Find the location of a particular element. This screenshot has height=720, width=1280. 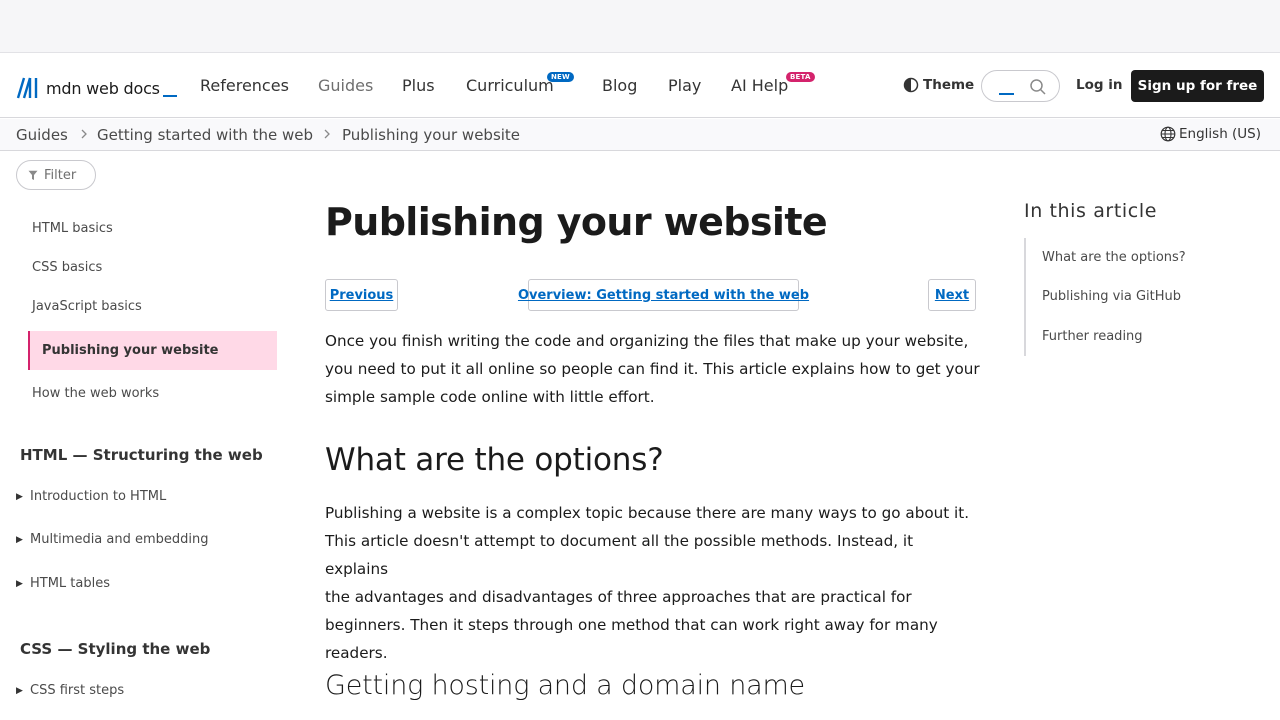

language-label: English (US) is located at coordinates (1220, 134).